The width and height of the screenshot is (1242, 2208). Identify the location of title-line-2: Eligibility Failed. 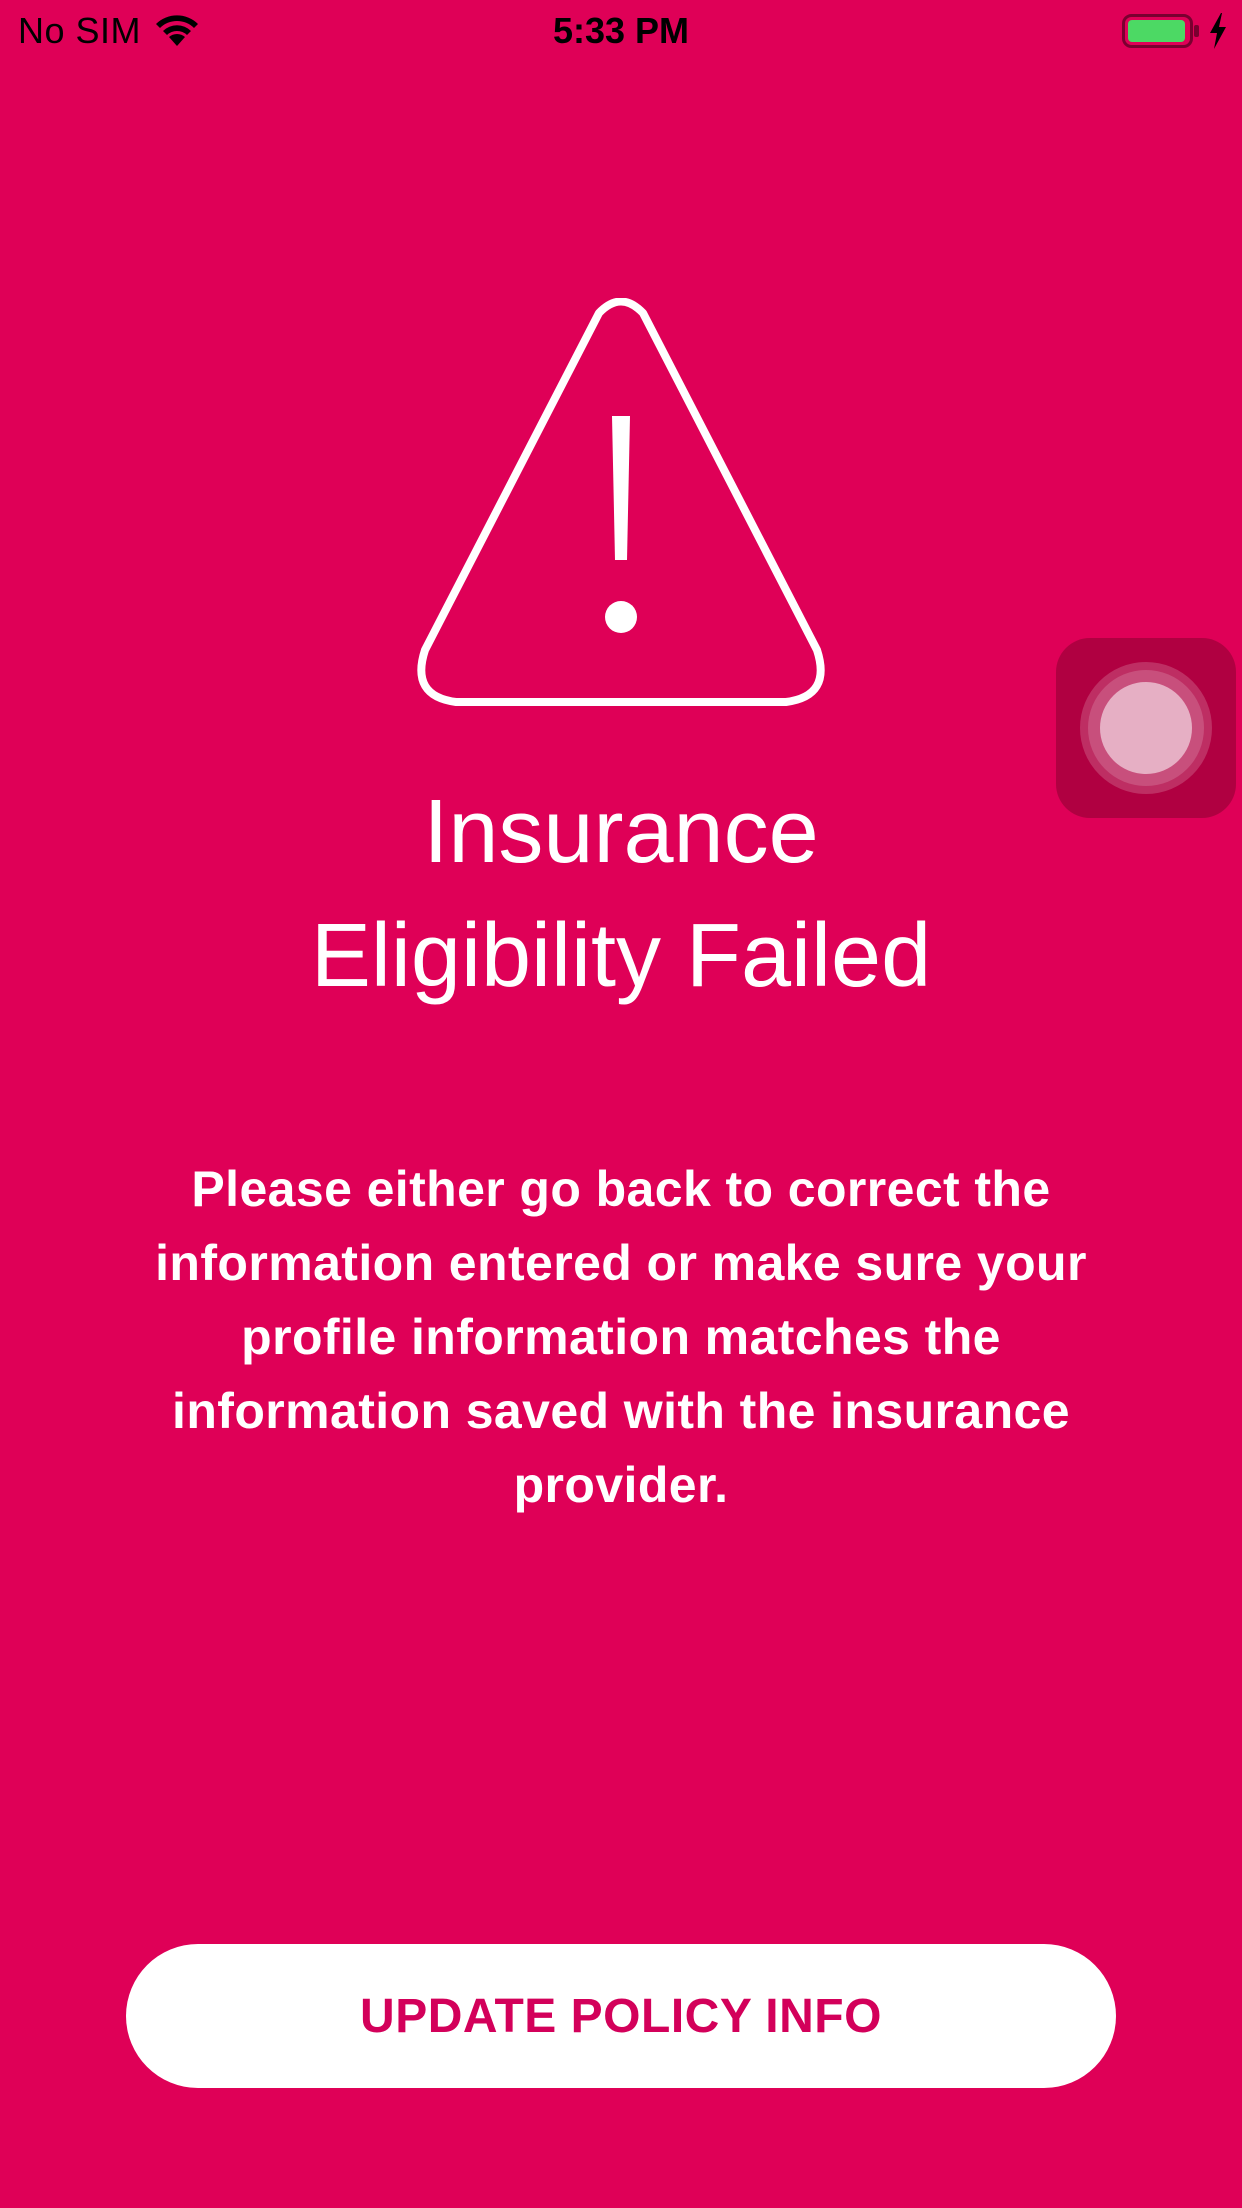
(621, 956).